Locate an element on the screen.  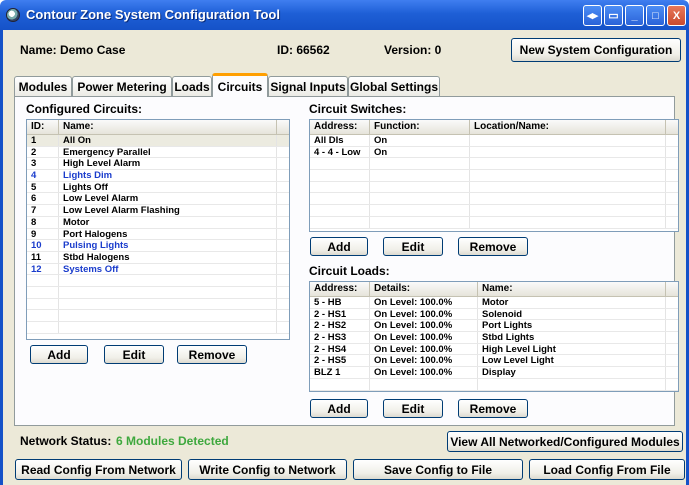
tile-button: ▭ is located at coordinates (613, 15).